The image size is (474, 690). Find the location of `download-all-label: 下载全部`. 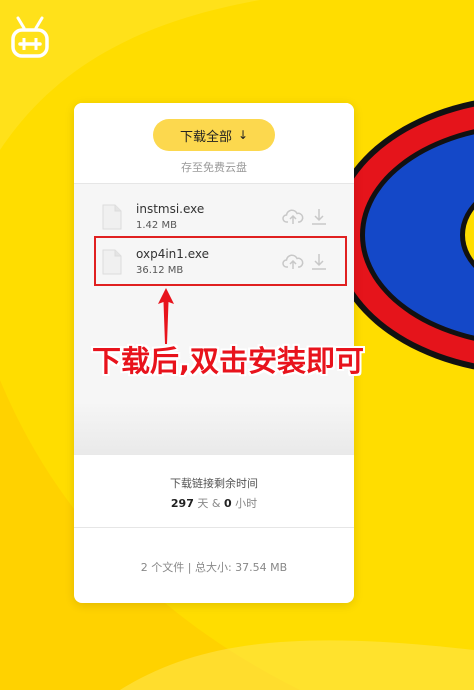

download-all-label: 下载全部 is located at coordinates (205, 137).